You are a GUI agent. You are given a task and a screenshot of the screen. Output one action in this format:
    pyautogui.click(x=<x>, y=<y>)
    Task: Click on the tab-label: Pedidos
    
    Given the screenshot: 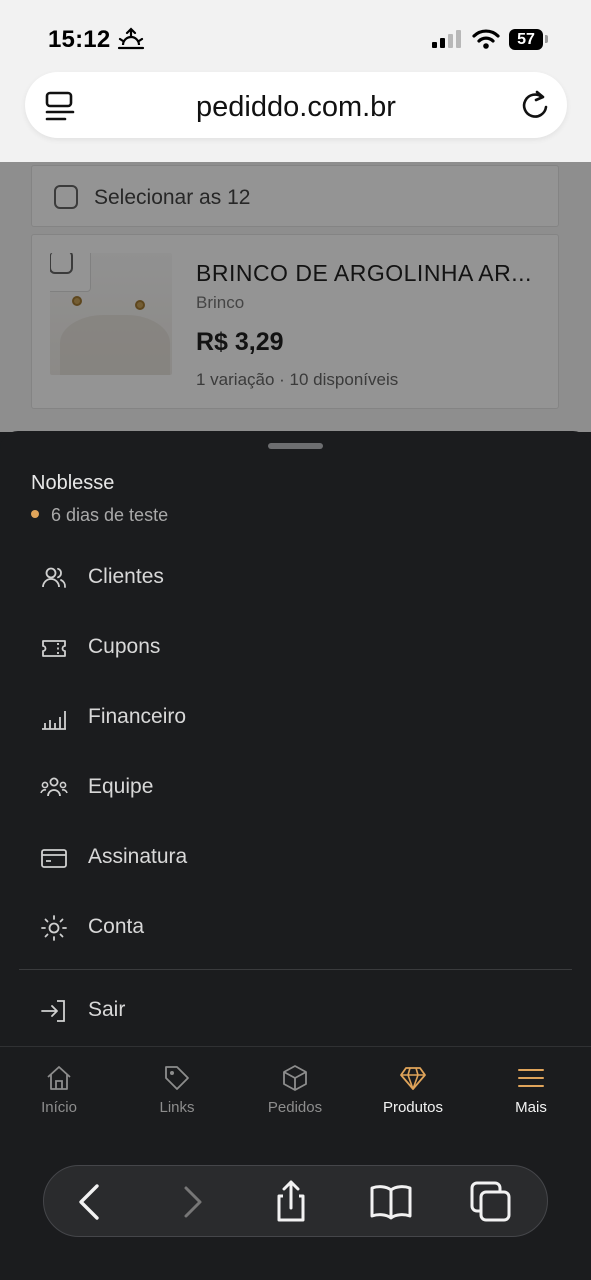 What is the action you would take?
    pyautogui.click(x=295, y=1107)
    